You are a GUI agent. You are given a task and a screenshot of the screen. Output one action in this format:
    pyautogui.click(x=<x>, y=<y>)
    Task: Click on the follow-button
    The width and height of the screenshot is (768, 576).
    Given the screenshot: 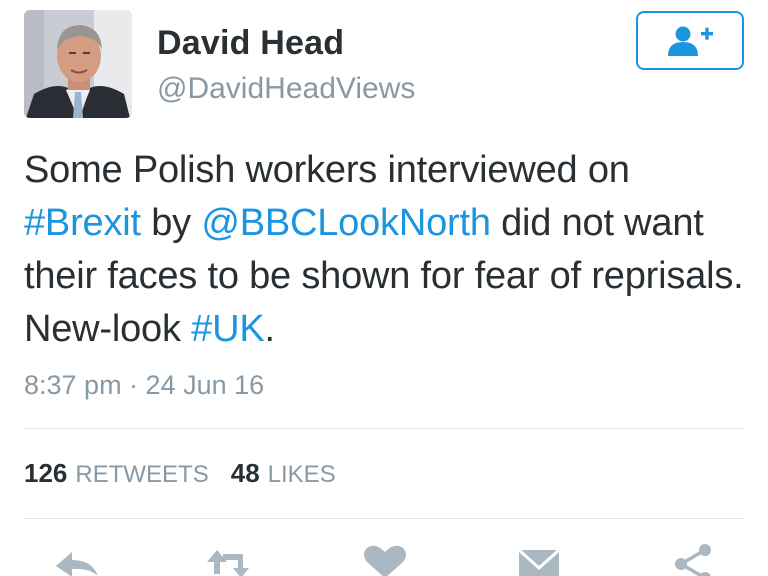 What is the action you would take?
    pyautogui.click(x=690, y=40)
    